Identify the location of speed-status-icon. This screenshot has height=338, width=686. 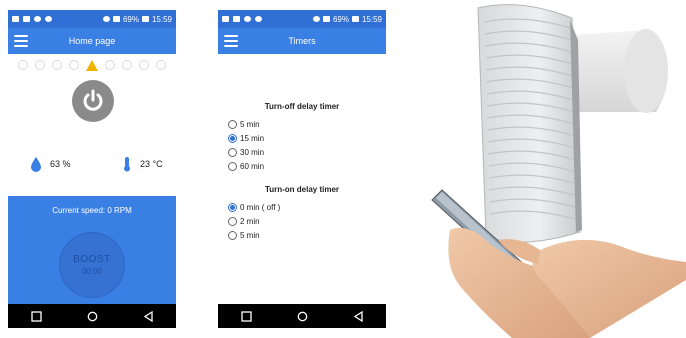
(73, 65).